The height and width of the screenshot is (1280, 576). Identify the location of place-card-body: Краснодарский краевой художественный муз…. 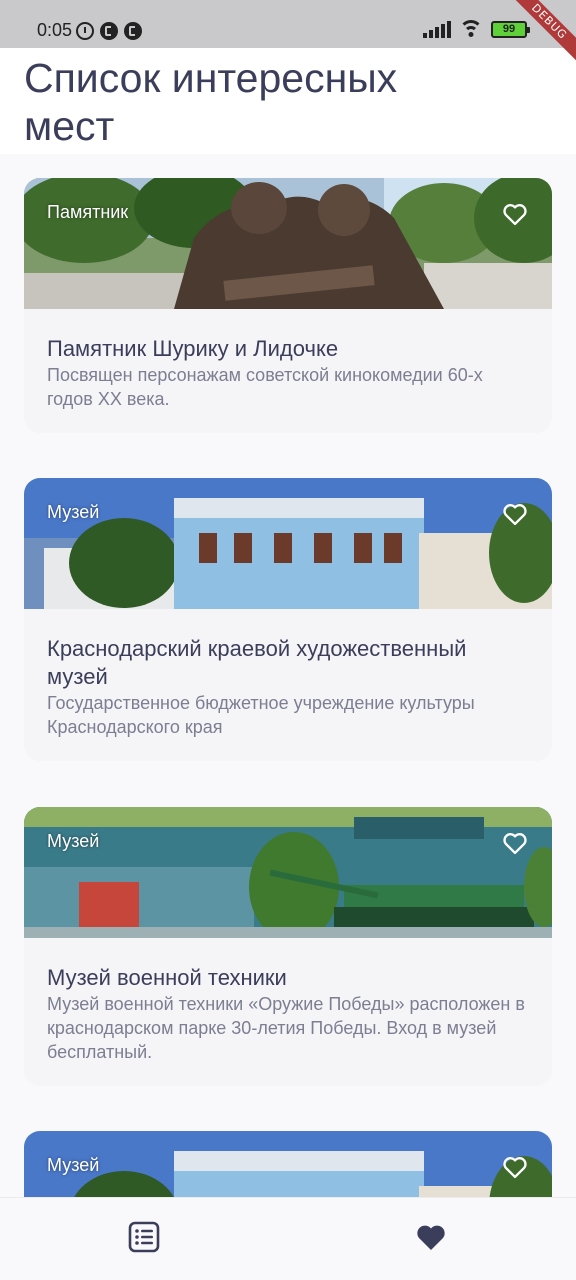
(288, 685).